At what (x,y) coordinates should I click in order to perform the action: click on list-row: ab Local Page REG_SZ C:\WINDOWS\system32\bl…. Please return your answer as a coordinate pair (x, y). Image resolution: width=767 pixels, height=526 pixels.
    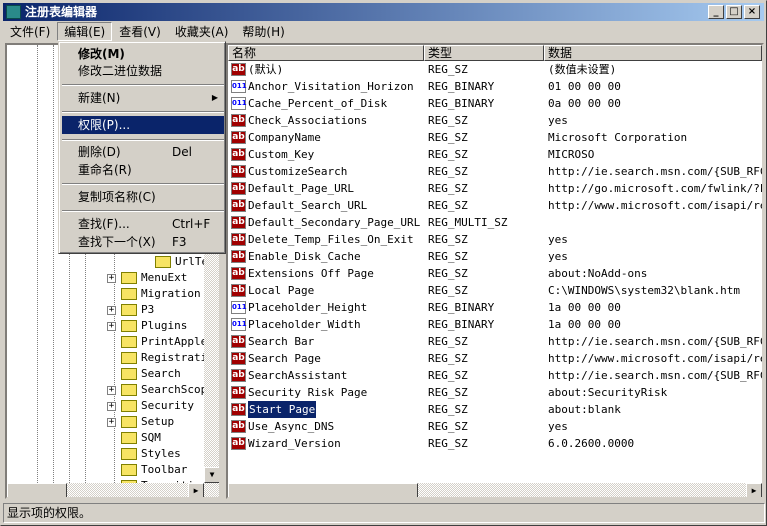
    Looking at the image, I should click on (495, 290).